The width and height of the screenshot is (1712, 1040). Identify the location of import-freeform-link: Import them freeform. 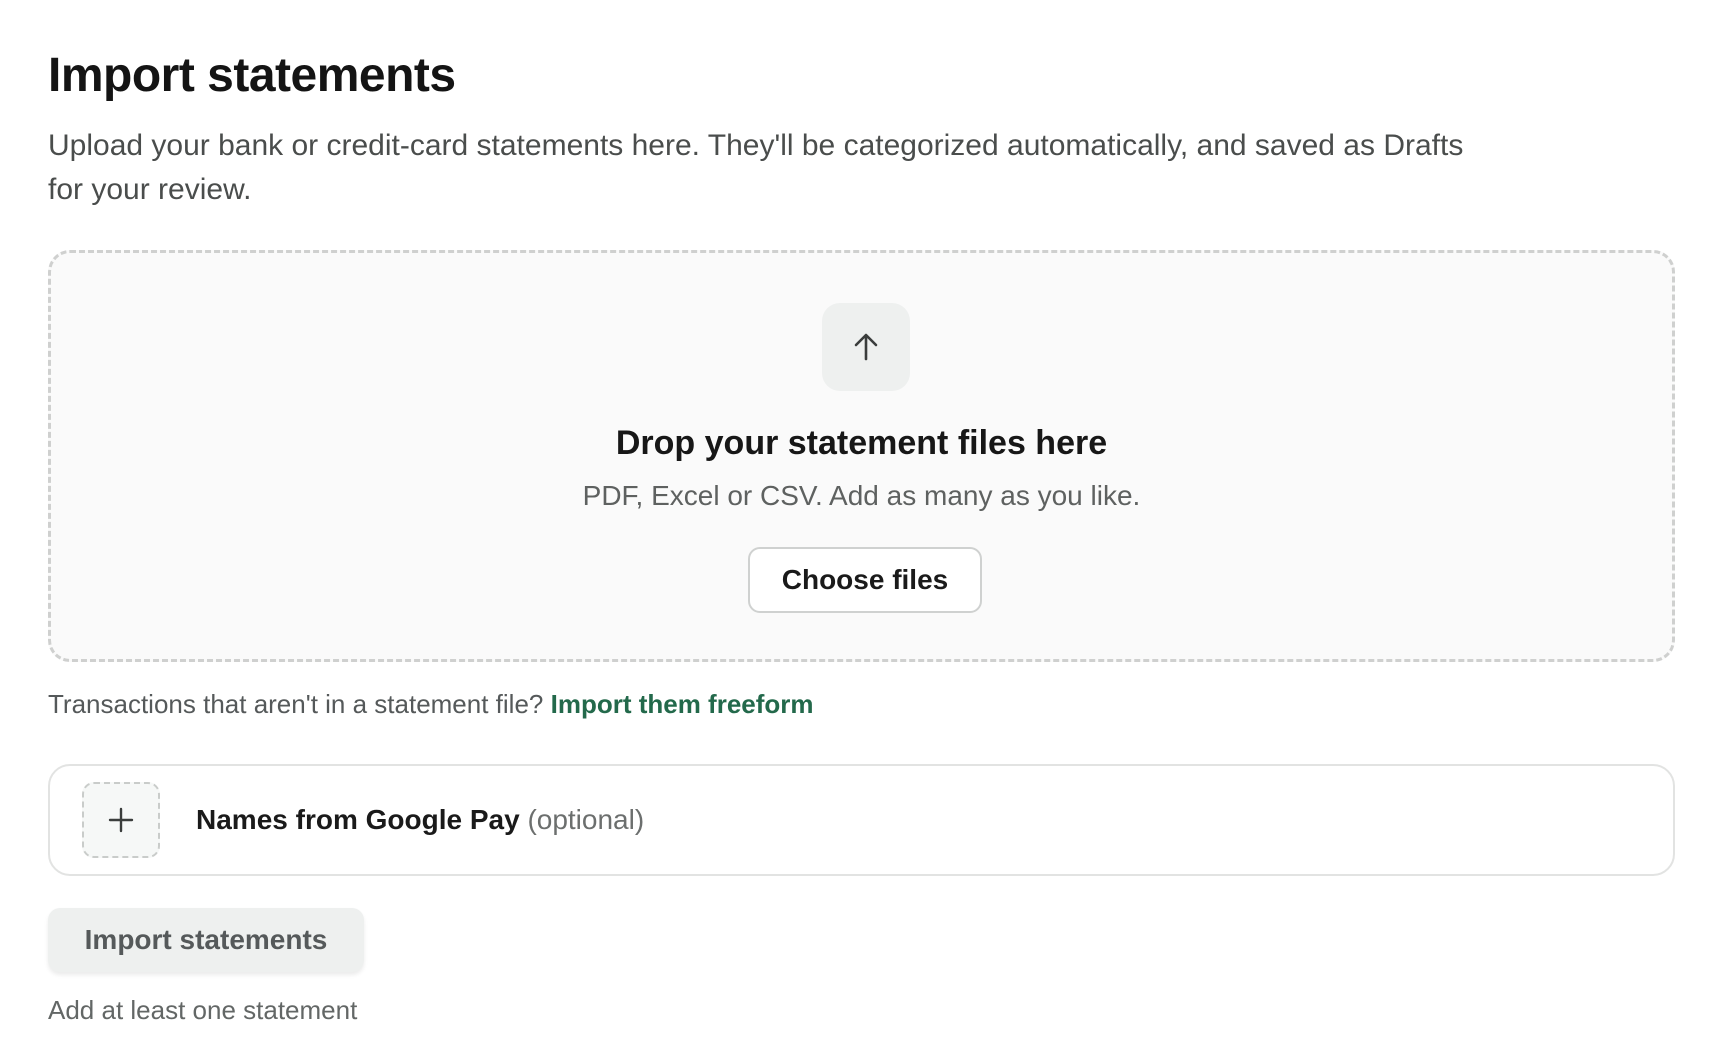
(682, 704).